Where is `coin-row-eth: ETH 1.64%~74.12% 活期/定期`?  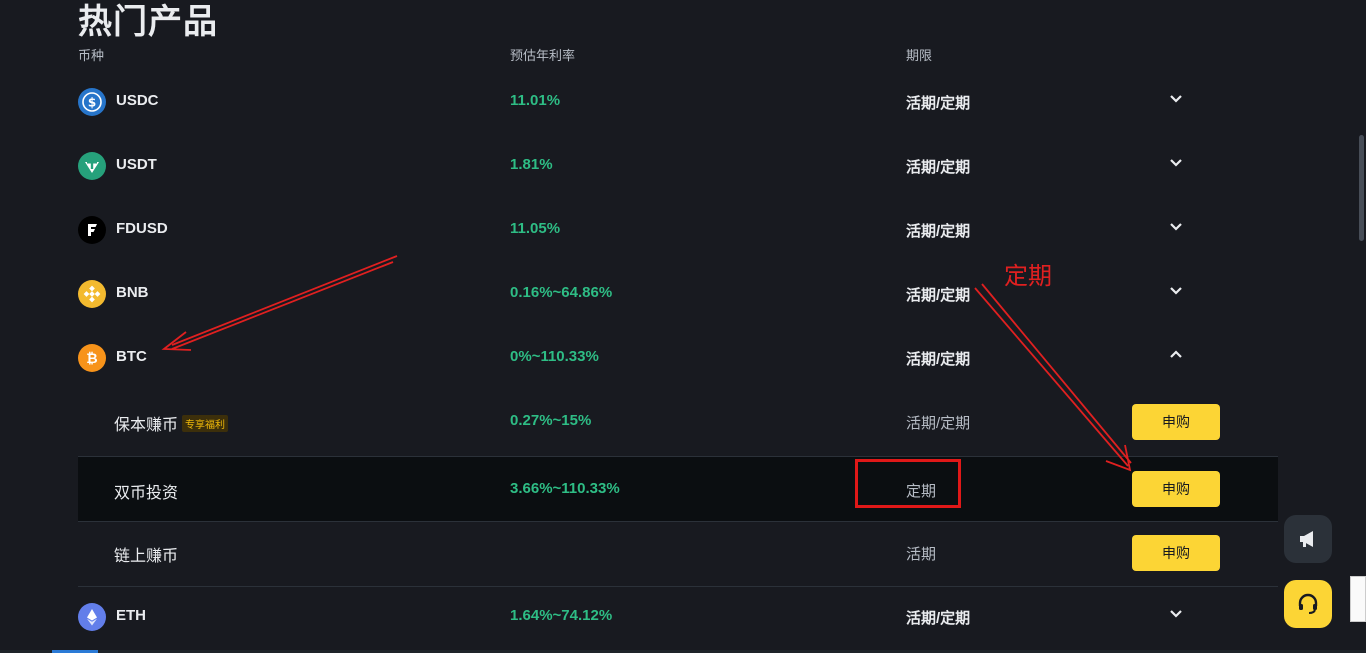
coin-row-eth: ETH 1.64%~74.12% 活期/定期 is located at coordinates (678, 617).